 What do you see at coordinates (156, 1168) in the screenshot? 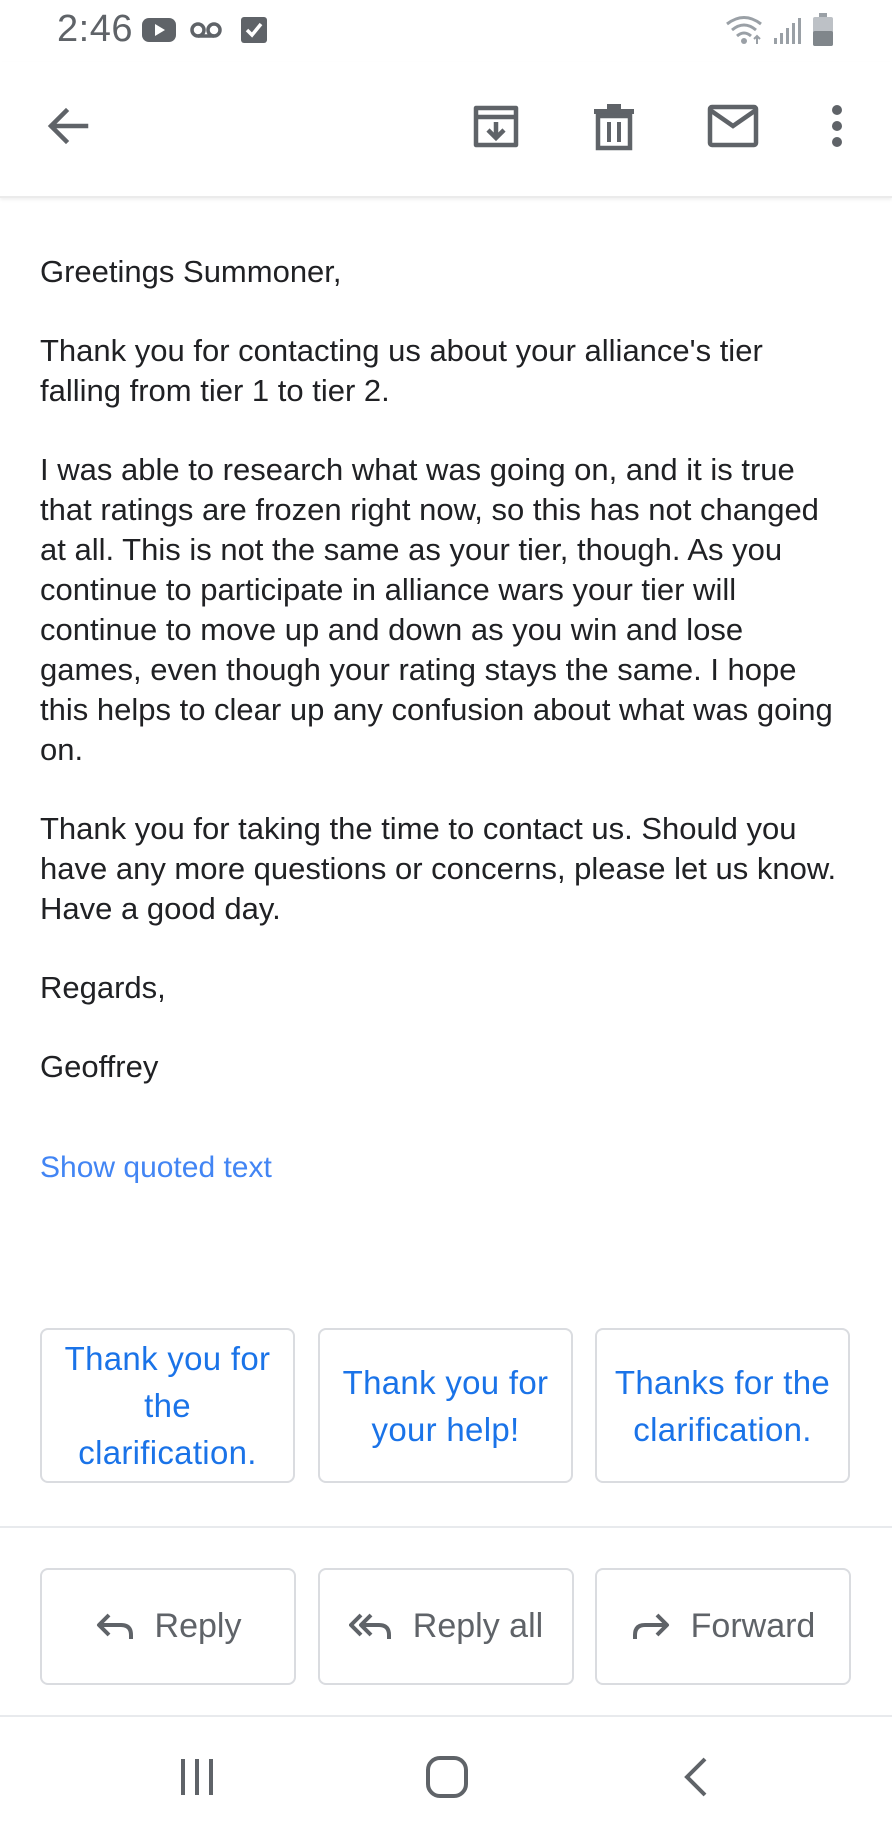
I see `show-quoted-text-link: Show quoted text` at bounding box center [156, 1168].